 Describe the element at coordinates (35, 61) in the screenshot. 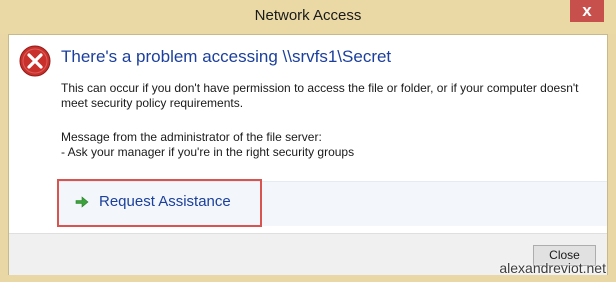

I see `error-icon` at that location.